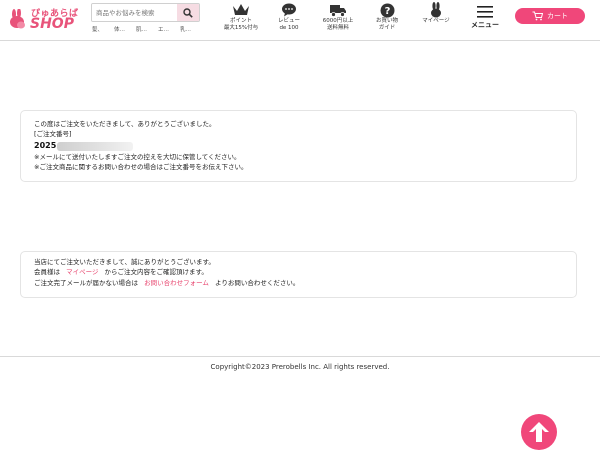  I want to click on logo-brand-shop: SHOP, so click(52, 24).